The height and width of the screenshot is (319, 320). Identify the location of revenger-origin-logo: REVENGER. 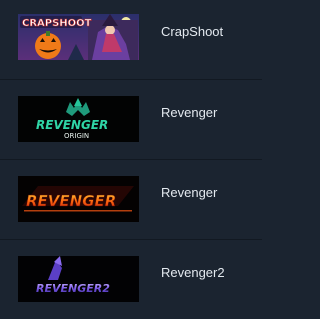
(72, 125).